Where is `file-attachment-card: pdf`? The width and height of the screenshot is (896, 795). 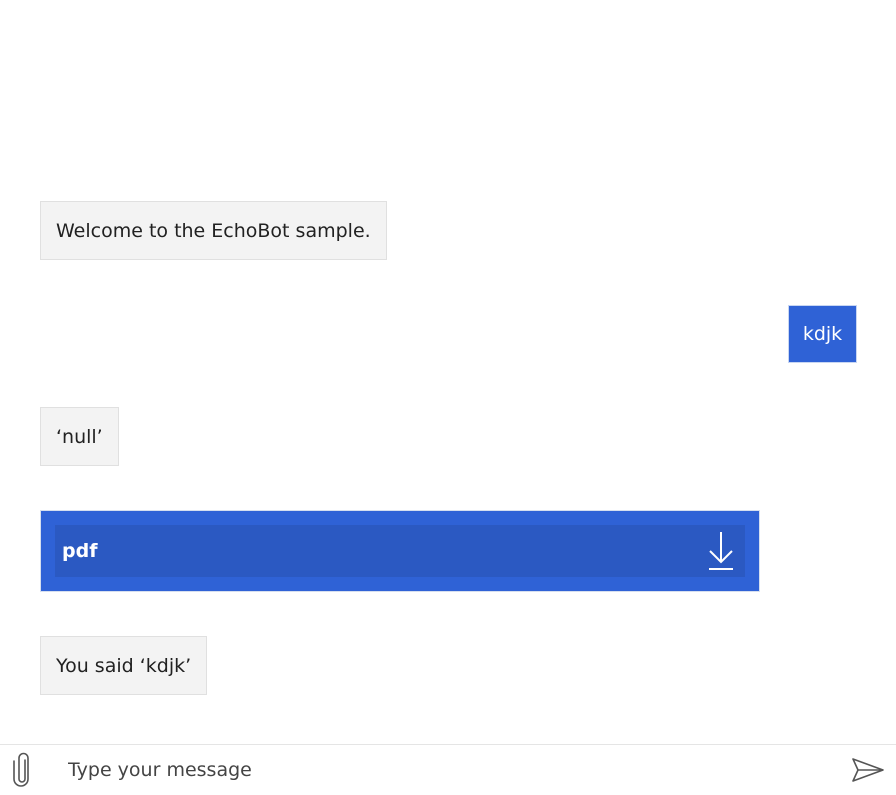 file-attachment-card: pdf is located at coordinates (400, 551).